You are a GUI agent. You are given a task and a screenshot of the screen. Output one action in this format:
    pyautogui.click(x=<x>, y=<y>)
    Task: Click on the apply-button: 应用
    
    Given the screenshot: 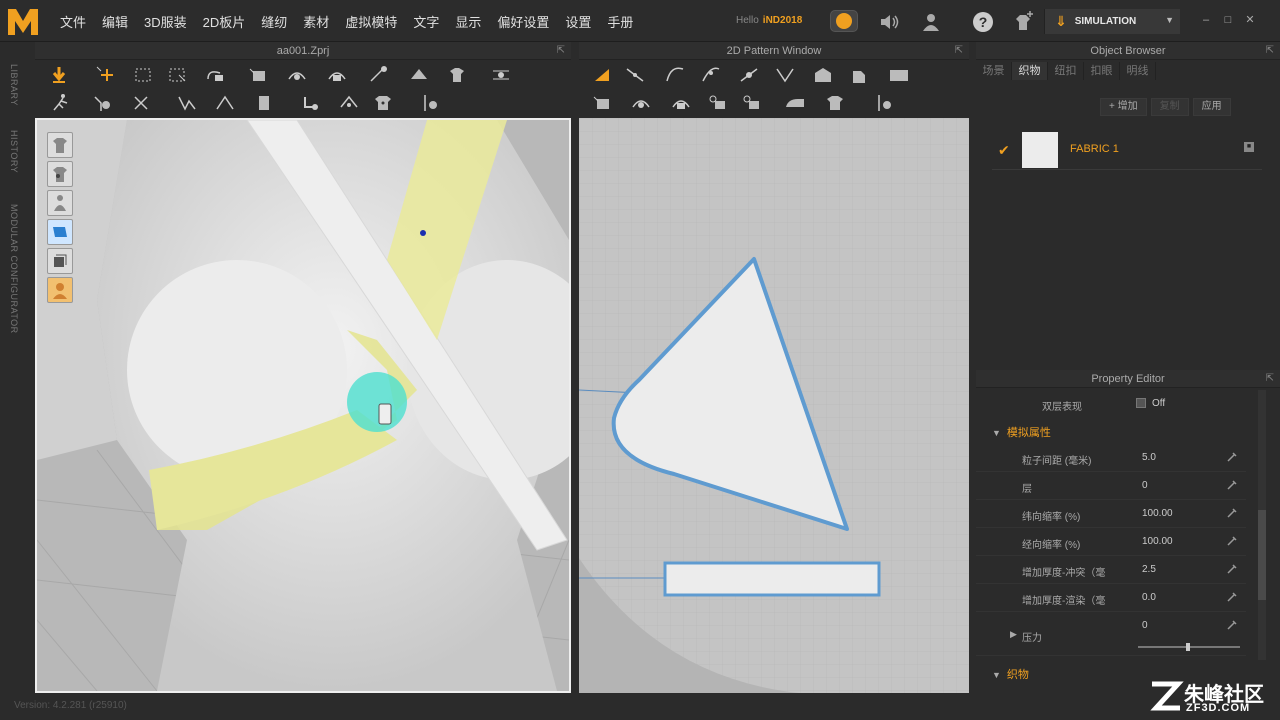 What is the action you would take?
    pyautogui.click(x=1211, y=107)
    